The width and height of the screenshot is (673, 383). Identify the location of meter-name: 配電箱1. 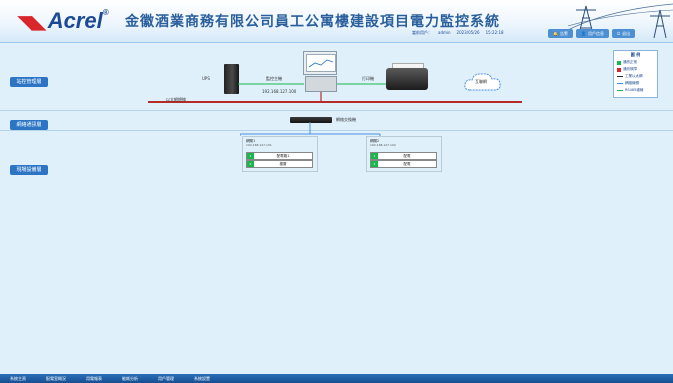
(283, 155).